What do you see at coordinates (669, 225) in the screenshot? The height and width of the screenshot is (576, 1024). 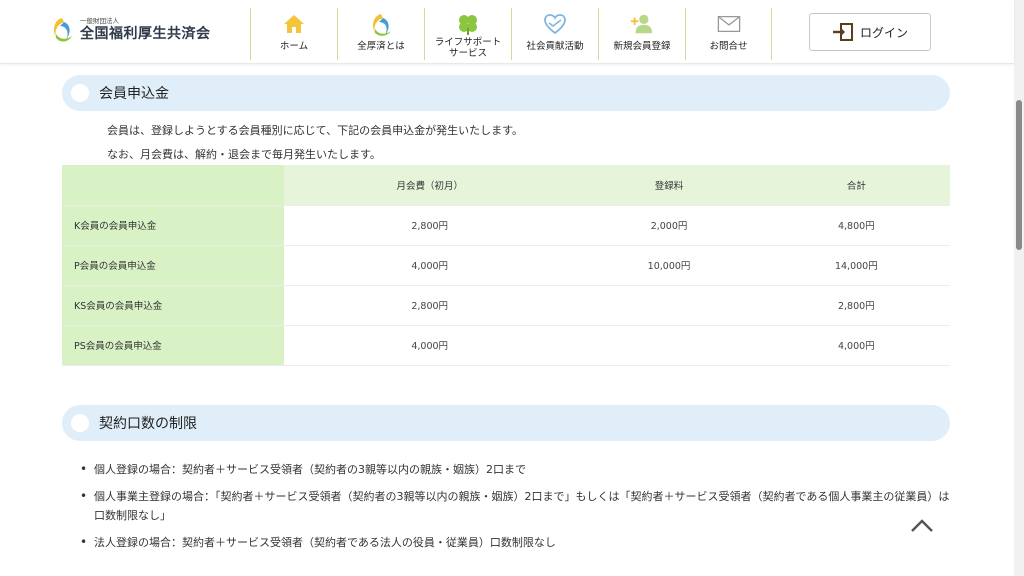 I see `table-cell: 2,000円` at bounding box center [669, 225].